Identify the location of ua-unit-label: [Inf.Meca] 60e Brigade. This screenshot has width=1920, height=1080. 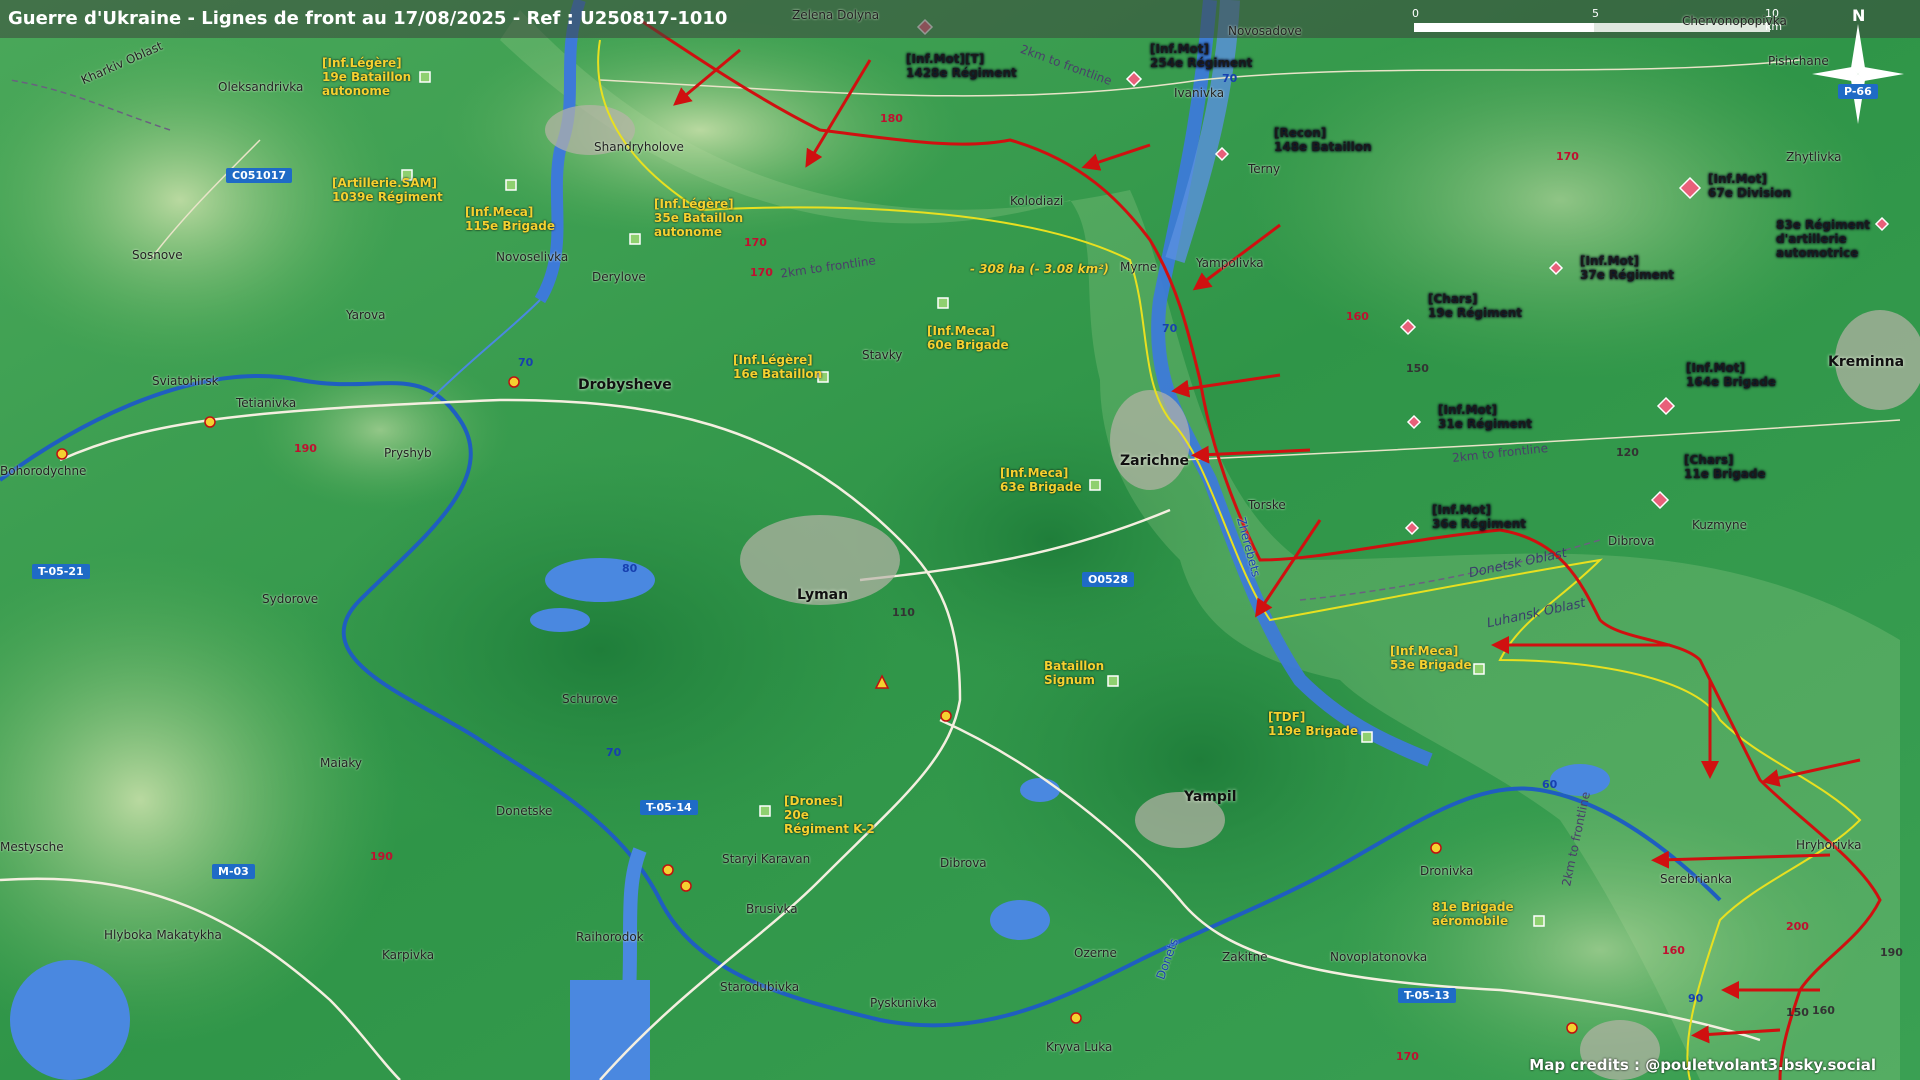
(968, 338).